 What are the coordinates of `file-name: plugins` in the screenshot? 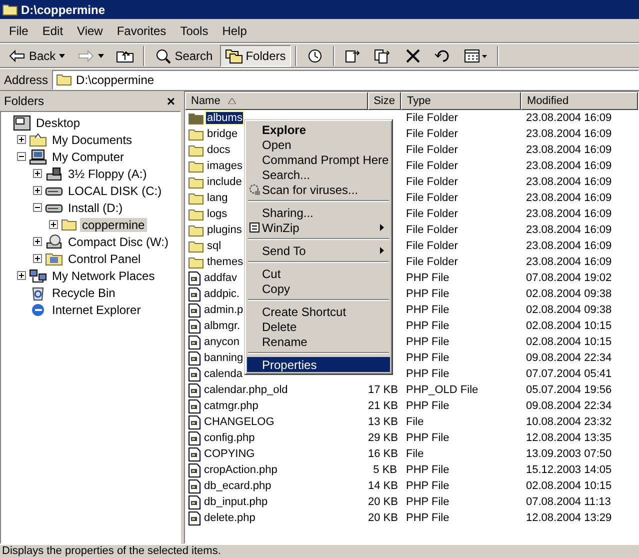 It's located at (224, 230).